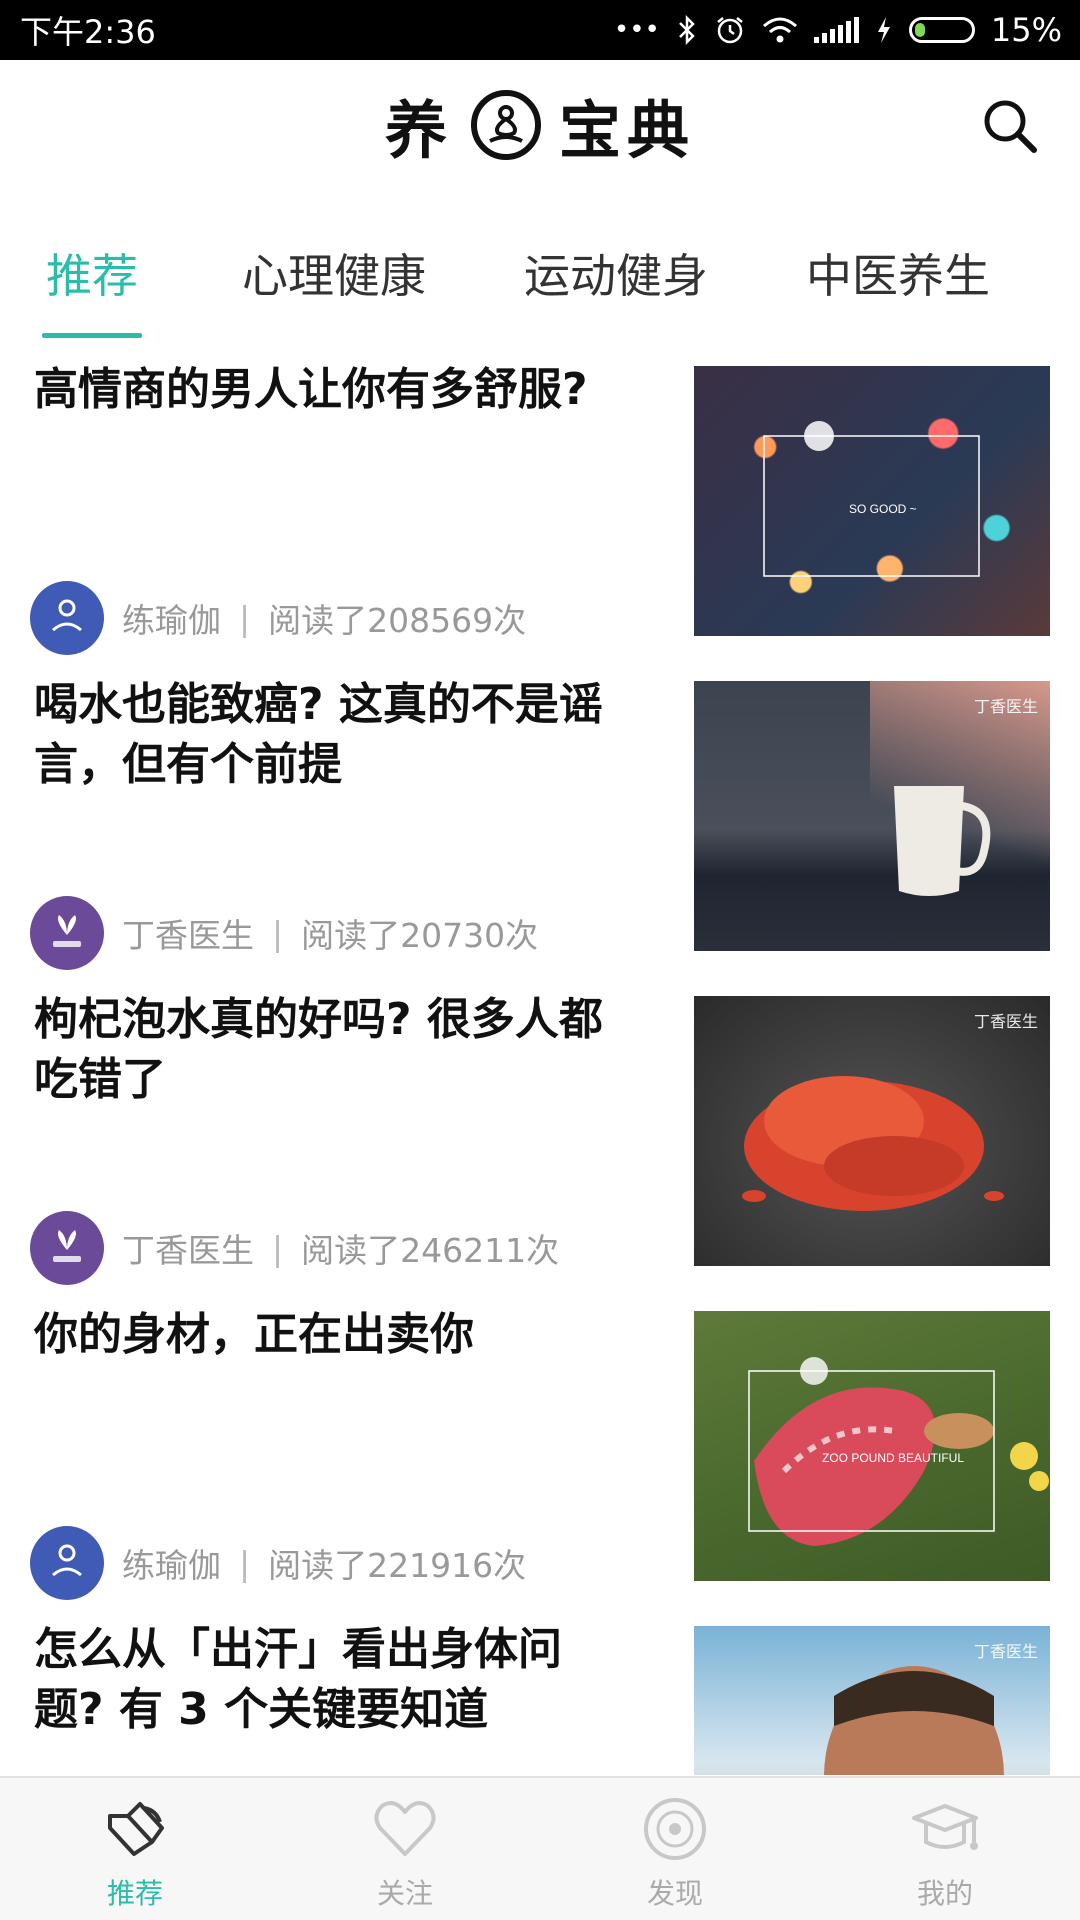 This screenshot has height=1920, width=1080. Describe the element at coordinates (893, 1458) in the screenshot. I see `thumbnail-caption: ZOO POUND BEAUTIFUL` at that location.